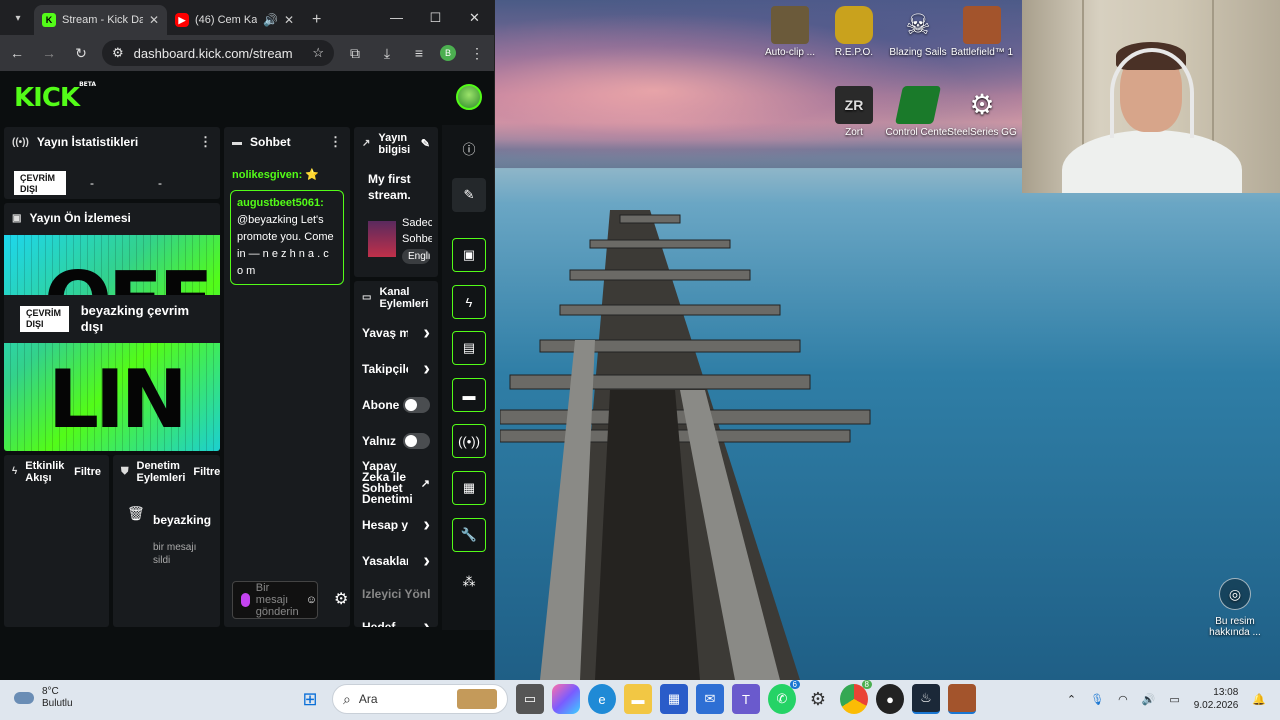 Image resolution: width=1280 pixels, height=720 pixels. What do you see at coordinates (355, 53) in the screenshot?
I see `extensions-icon: ⧉` at bounding box center [355, 53].